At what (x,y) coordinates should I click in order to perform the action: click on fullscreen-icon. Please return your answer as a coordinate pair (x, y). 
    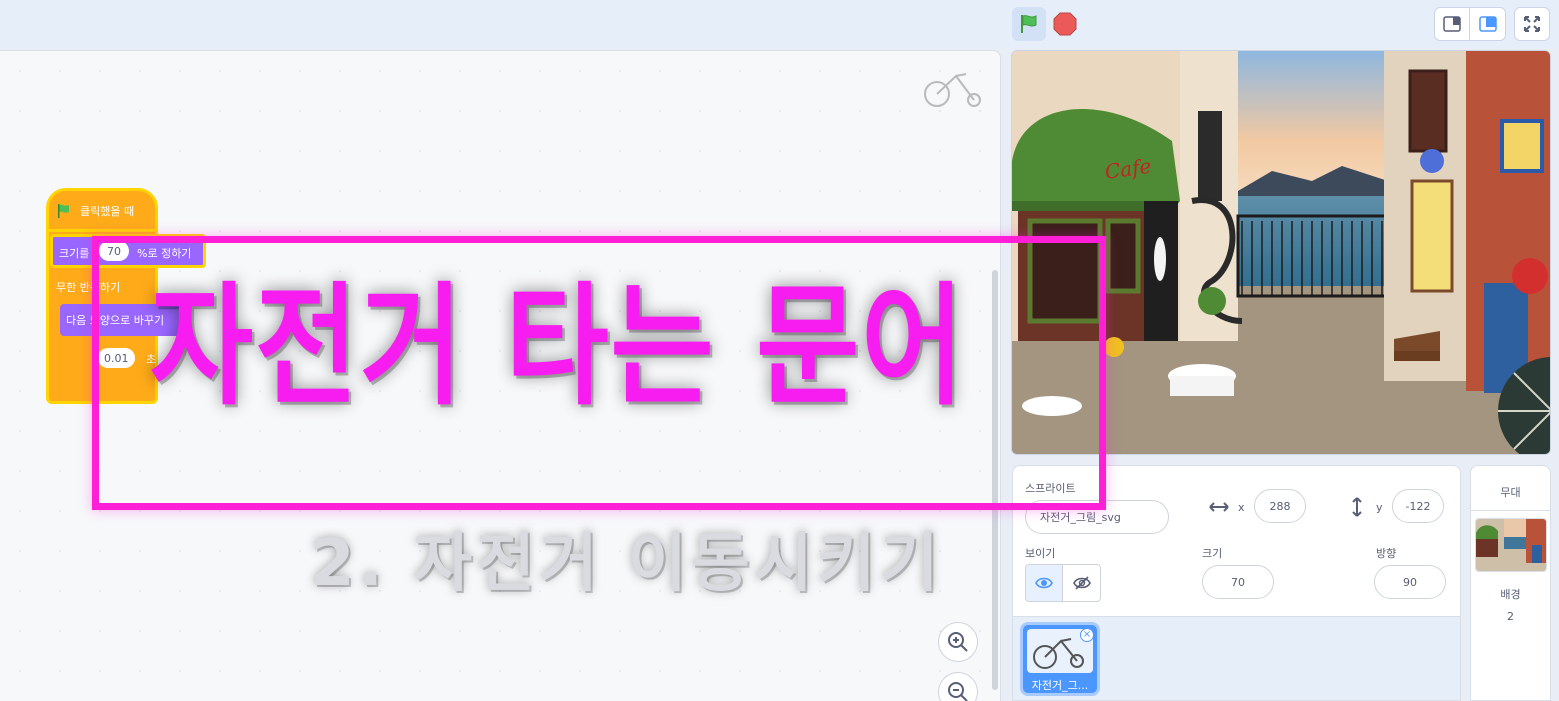
    Looking at the image, I should click on (1532, 24).